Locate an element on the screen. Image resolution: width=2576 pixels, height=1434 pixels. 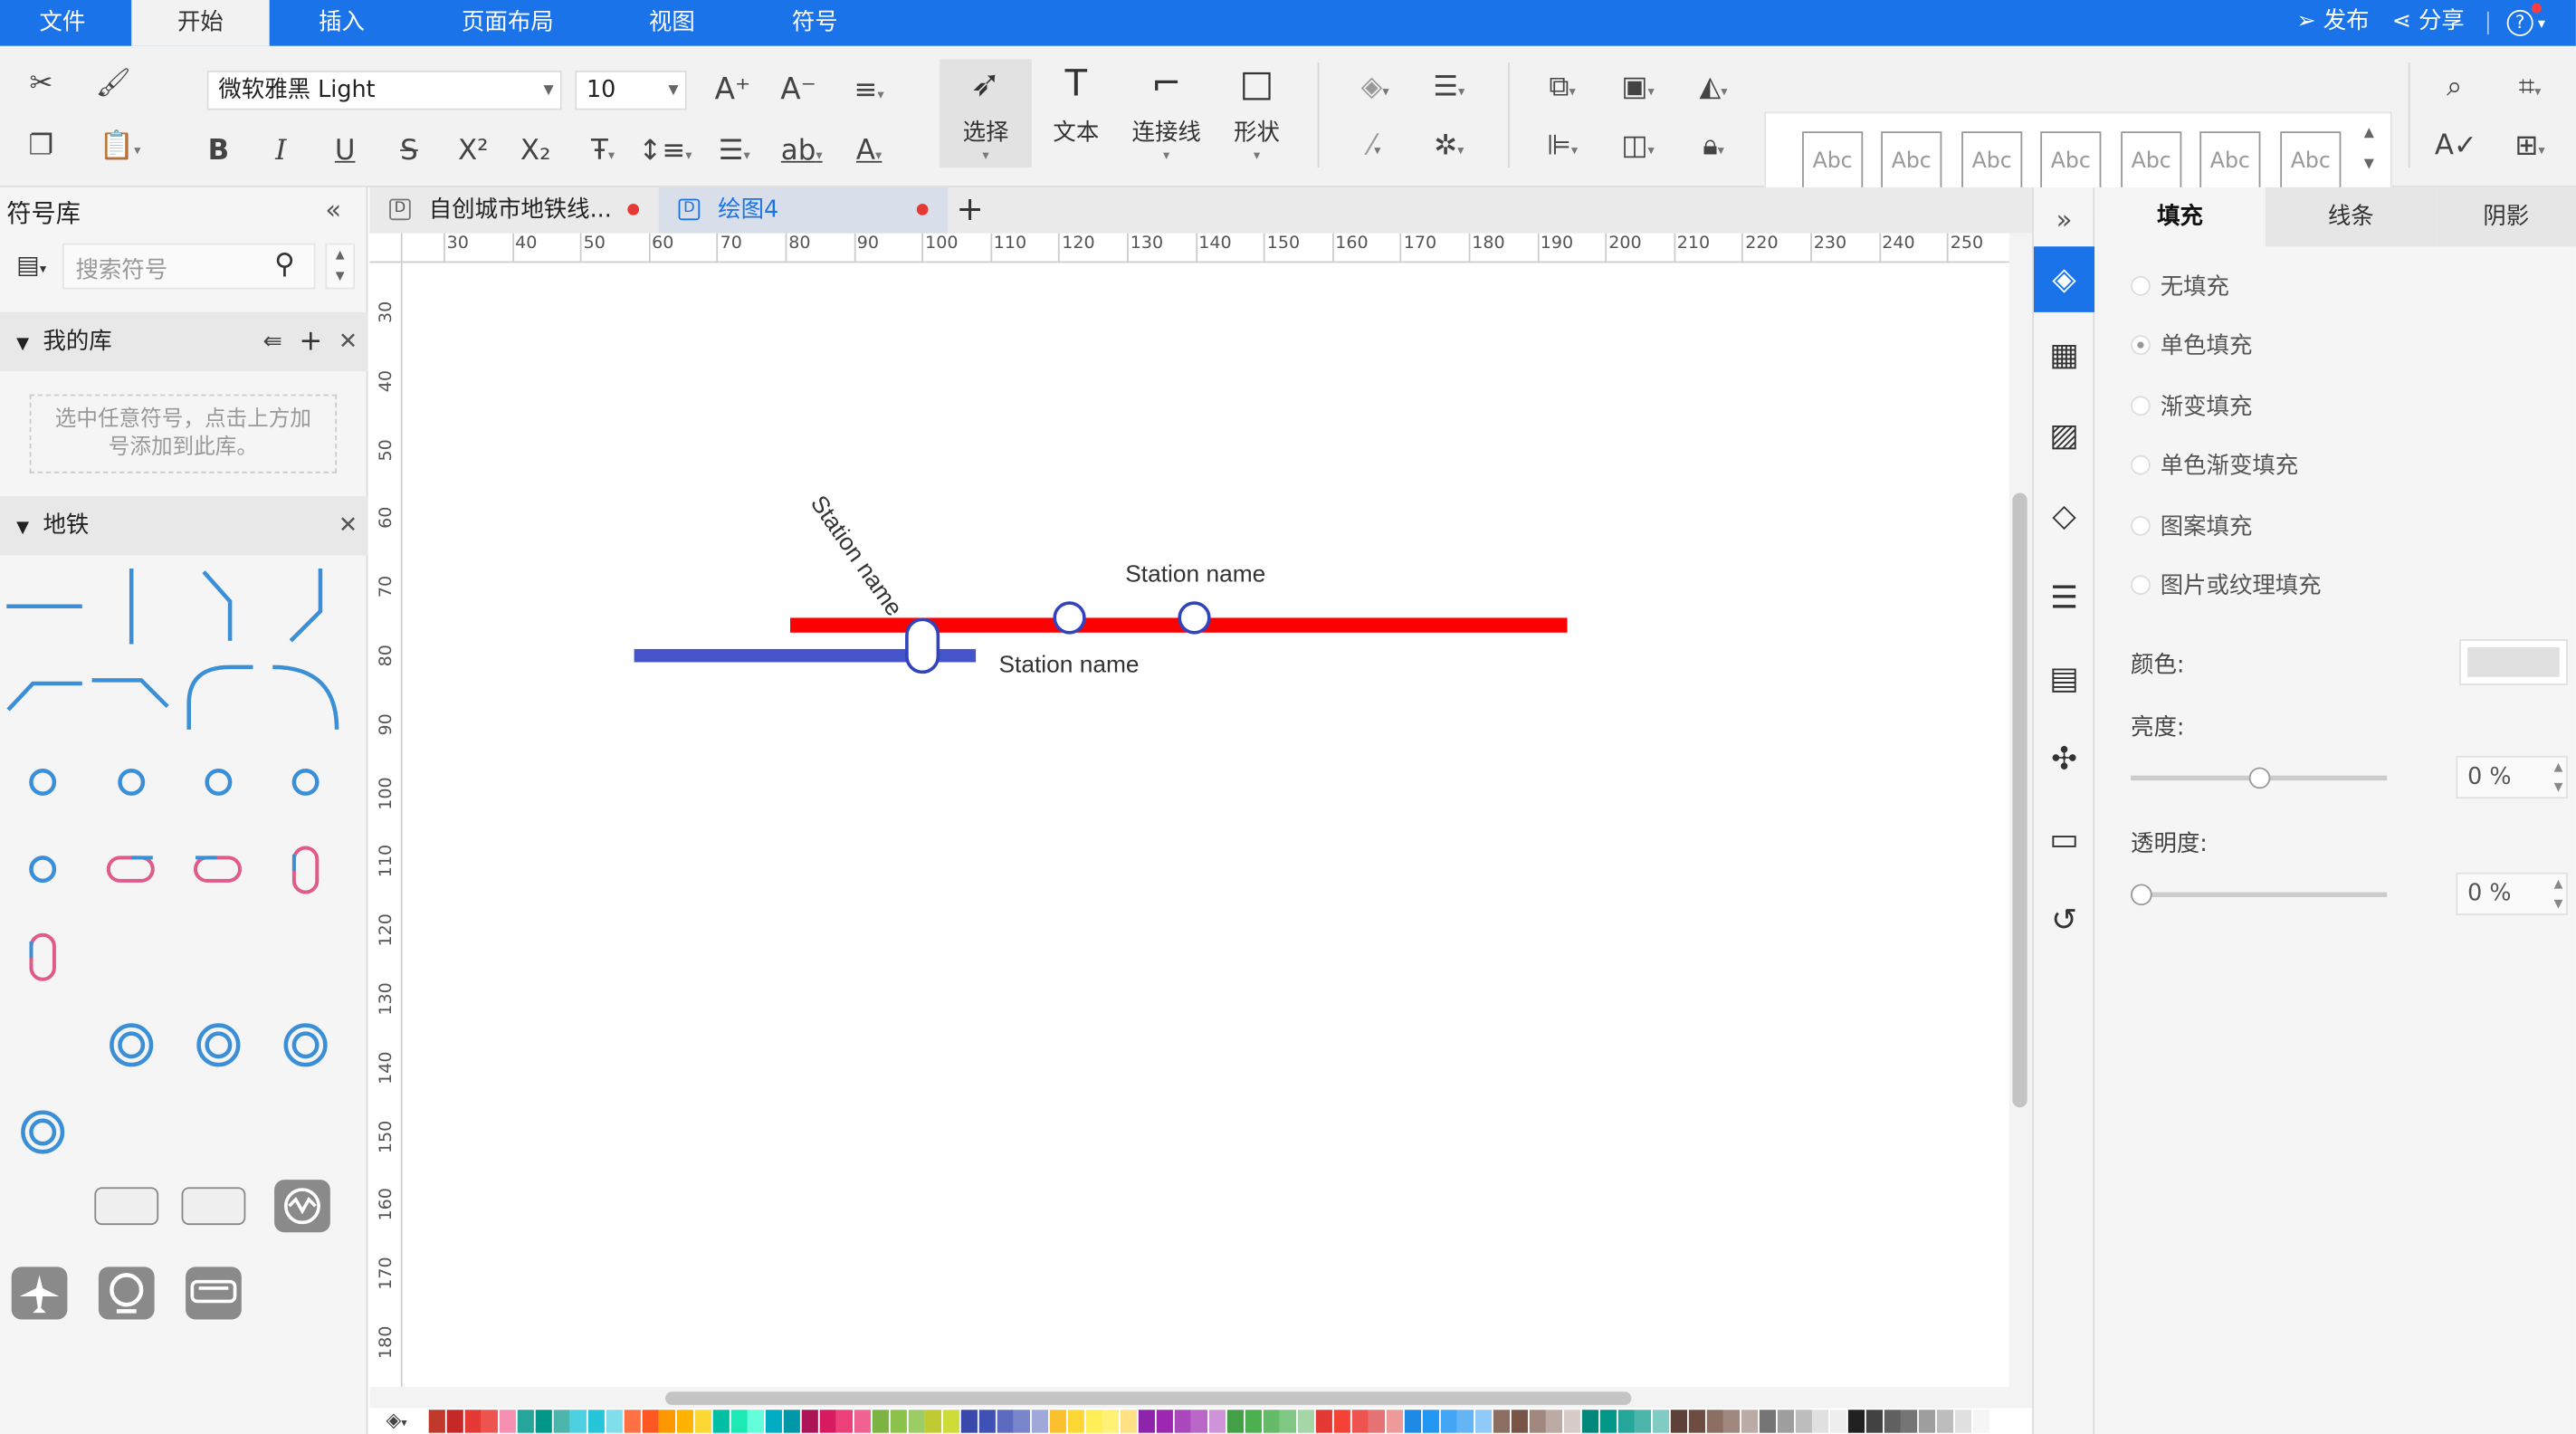
paste-icon: 📋▾ is located at coordinates (120, 149).